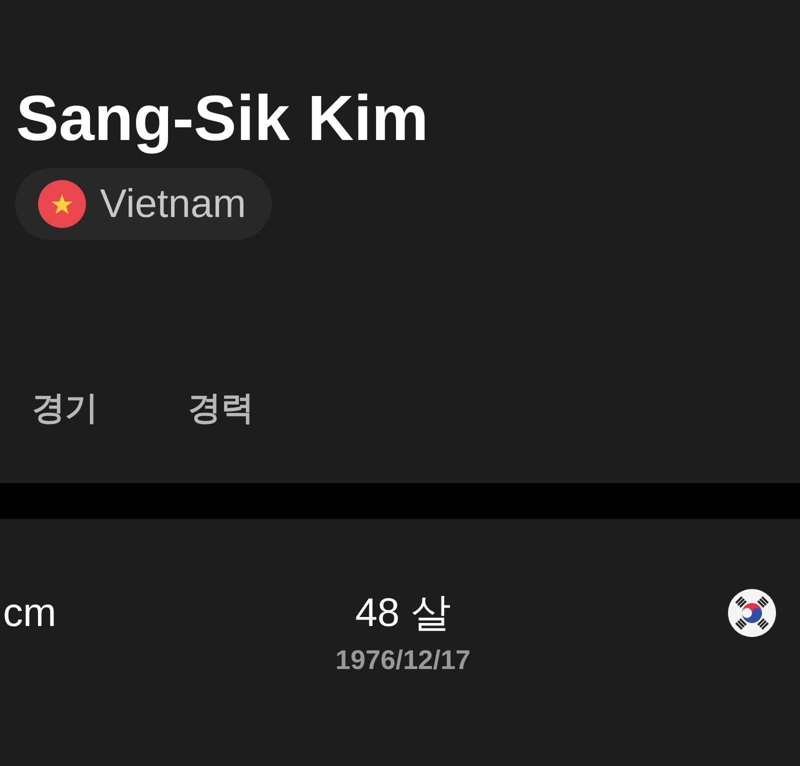 The height and width of the screenshot is (766, 800). What do you see at coordinates (29, 613) in the screenshot?
I see `height-unit: cm` at bounding box center [29, 613].